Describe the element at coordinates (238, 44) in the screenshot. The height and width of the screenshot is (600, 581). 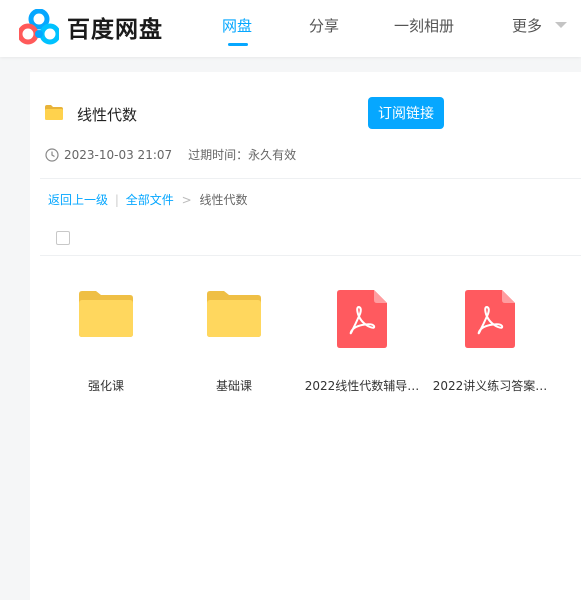
I see `active-tab-indicator` at that location.